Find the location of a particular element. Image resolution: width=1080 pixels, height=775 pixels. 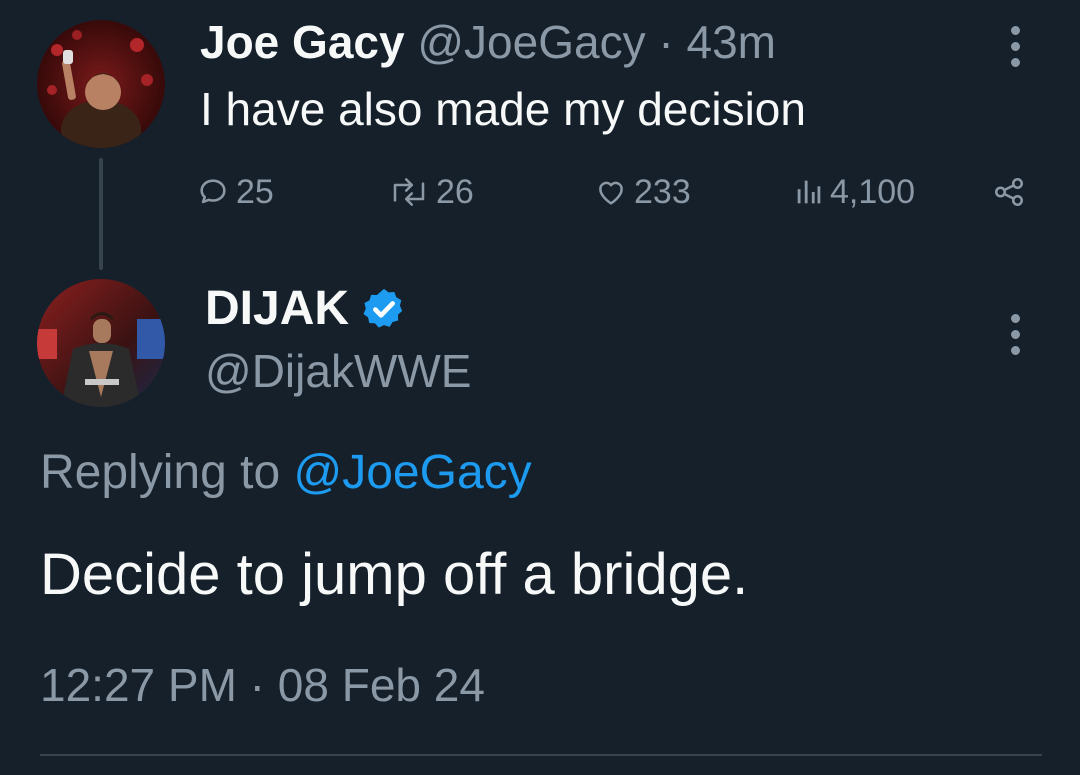

retweet-button: 26 is located at coordinates (431, 192).